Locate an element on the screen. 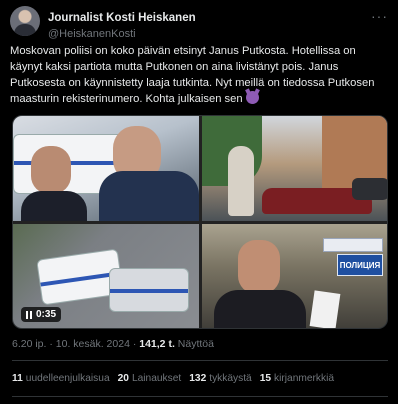 The width and height of the screenshot is (398, 404). dark-car is located at coordinates (369, 189).